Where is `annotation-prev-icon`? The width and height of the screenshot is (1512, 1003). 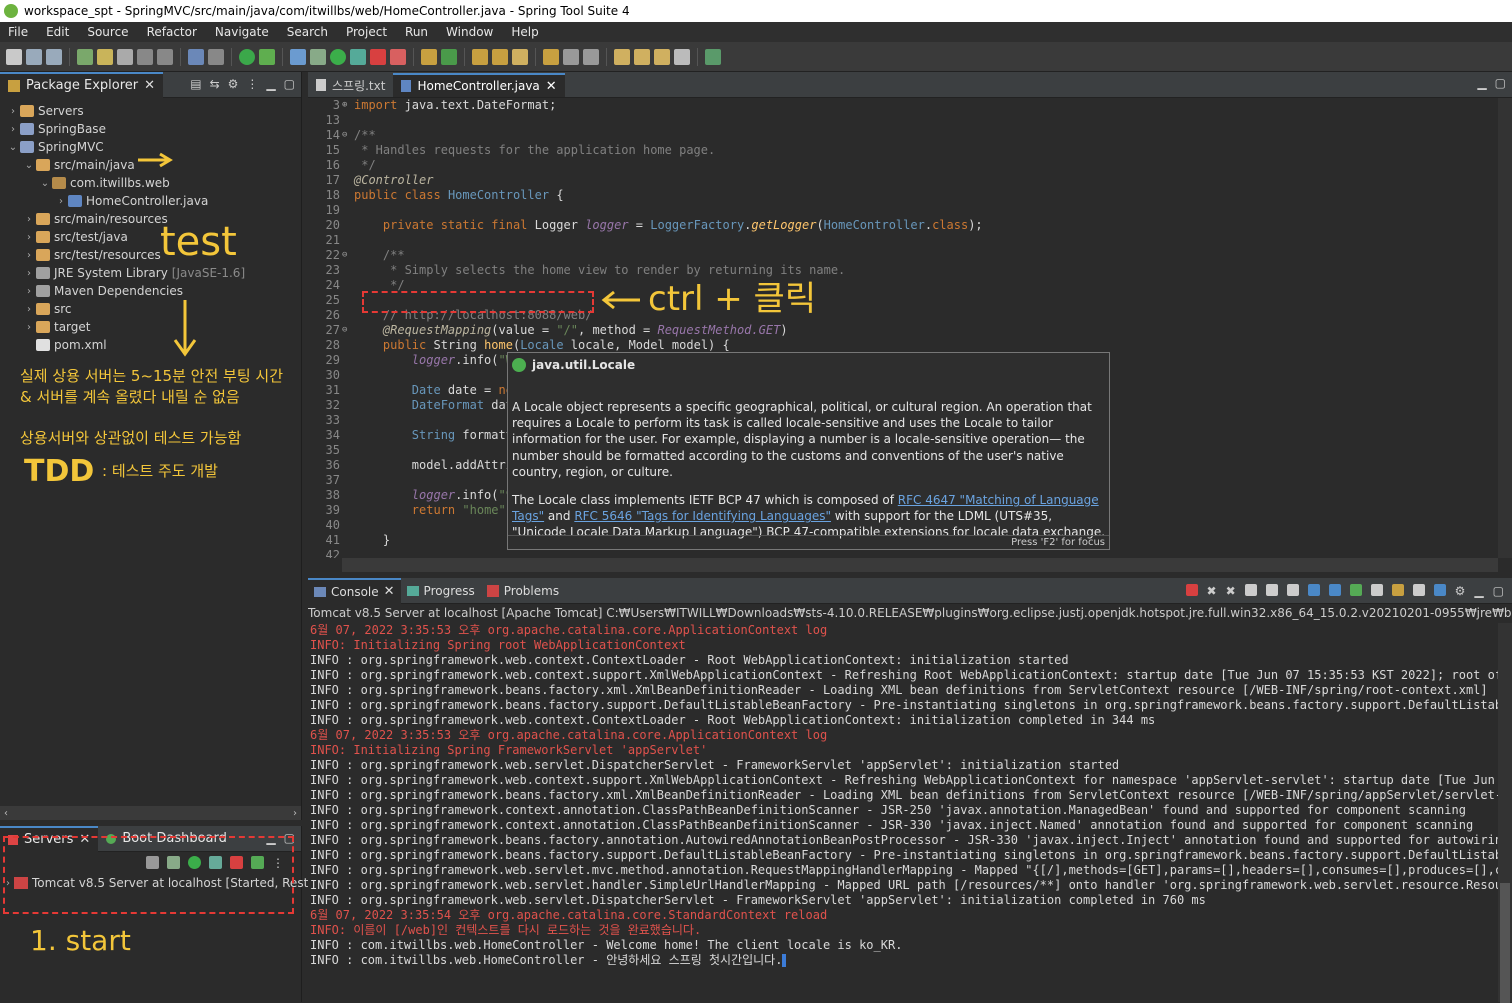 annotation-prev-icon is located at coordinates (591, 56).